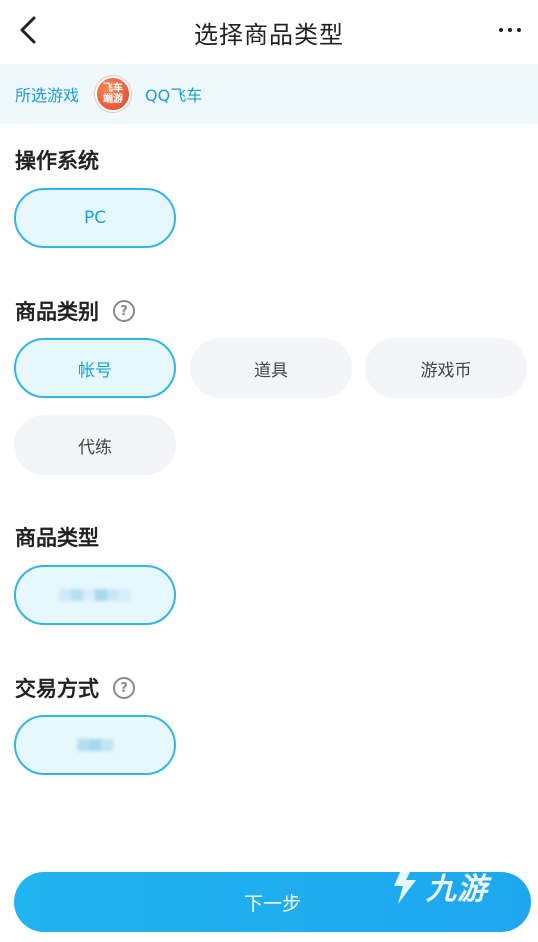 The height and width of the screenshot is (942, 538). I want to click on product-type-section-title: 商品类型, so click(57, 537).